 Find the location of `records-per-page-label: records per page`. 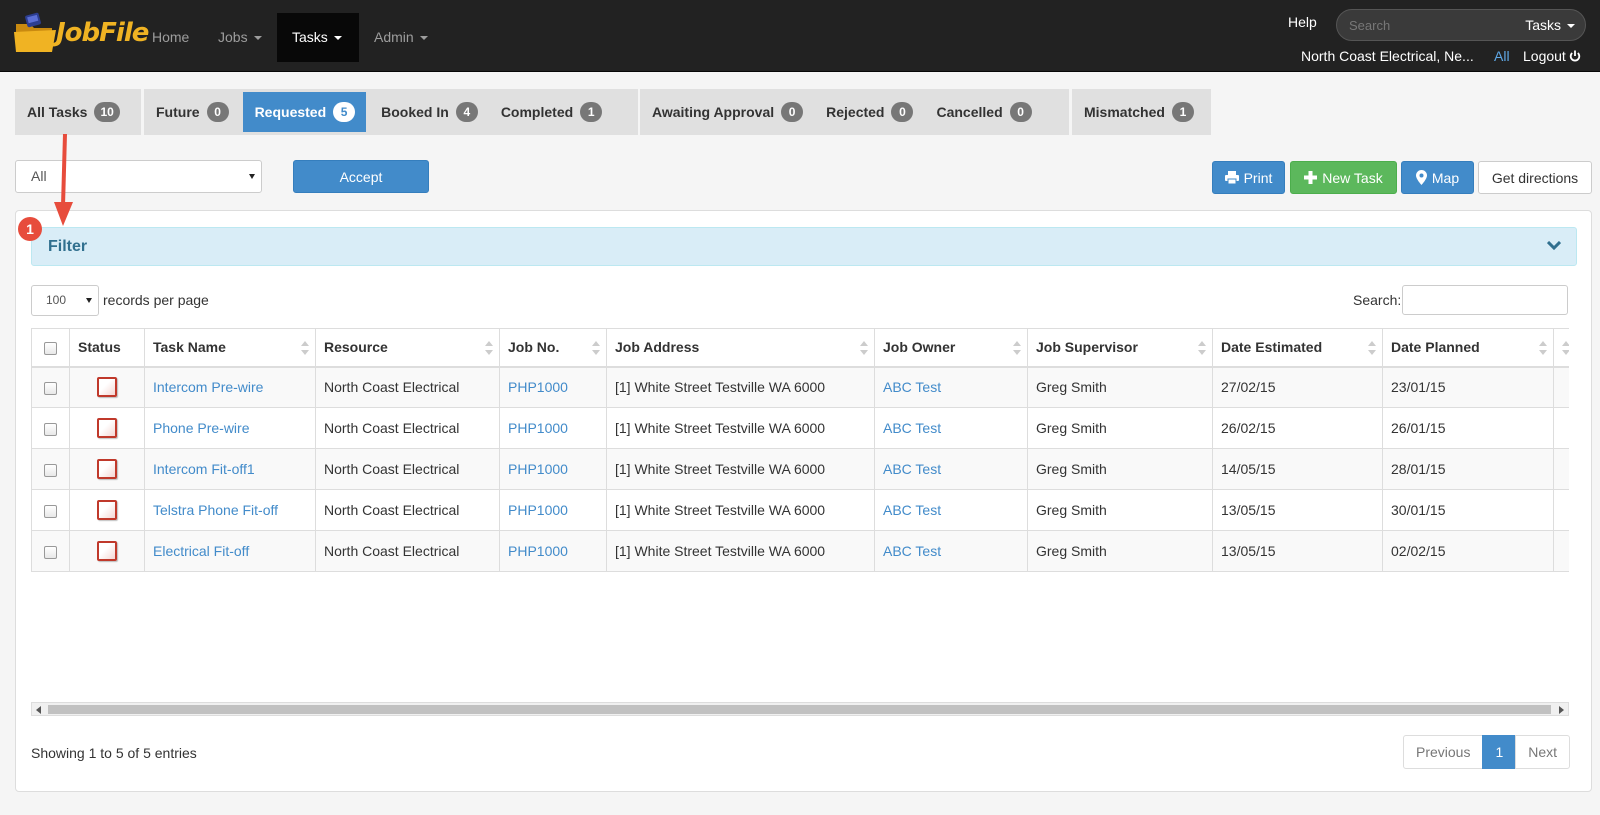

records-per-page-label: records per page is located at coordinates (156, 300).